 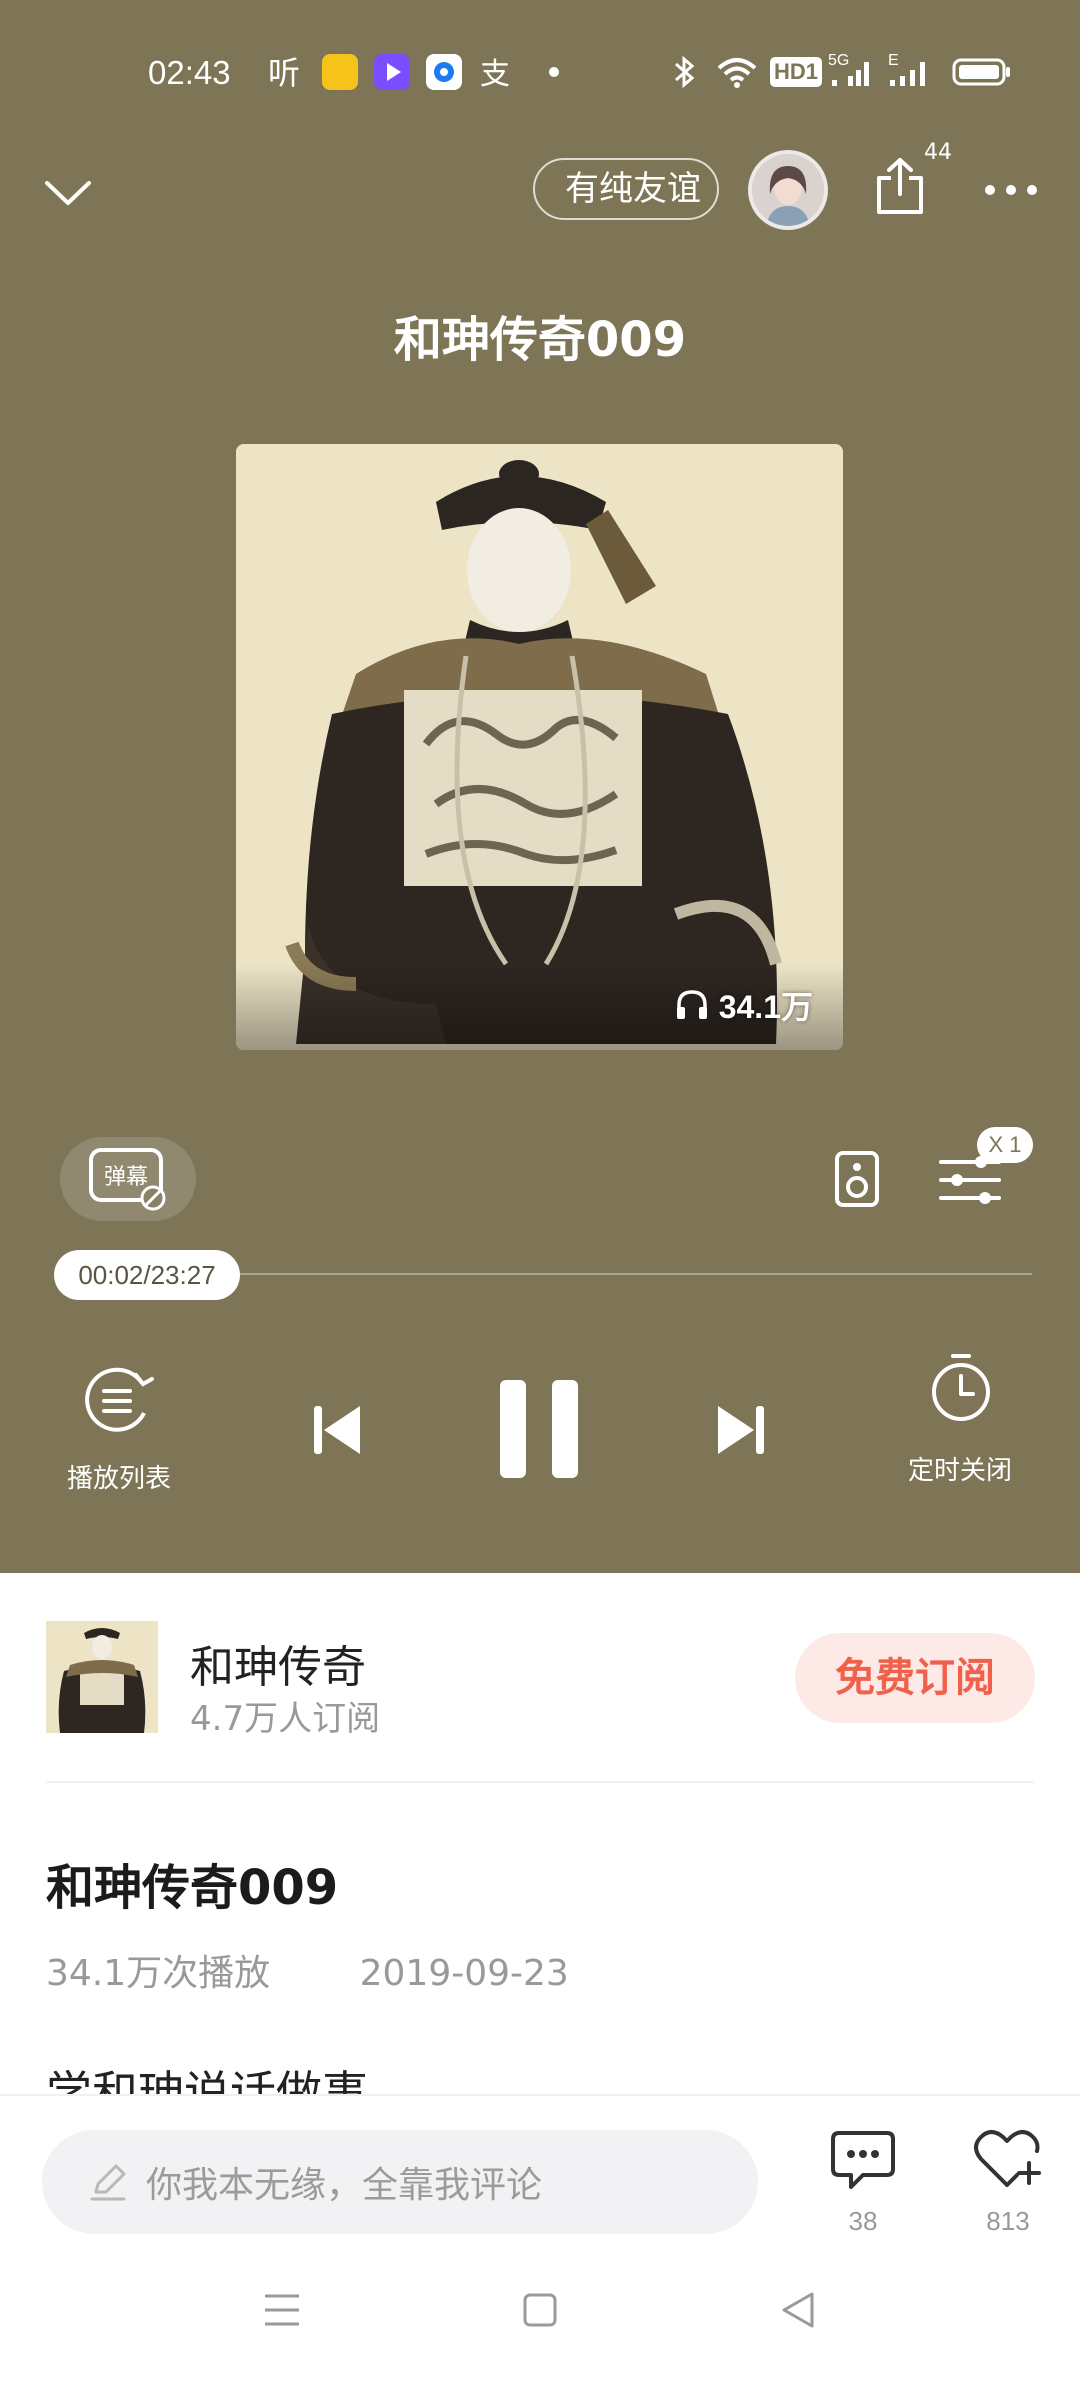 What do you see at coordinates (344, 2185) in the screenshot?
I see `comment-placeholder: 你我本无缘，全靠我评论` at bounding box center [344, 2185].